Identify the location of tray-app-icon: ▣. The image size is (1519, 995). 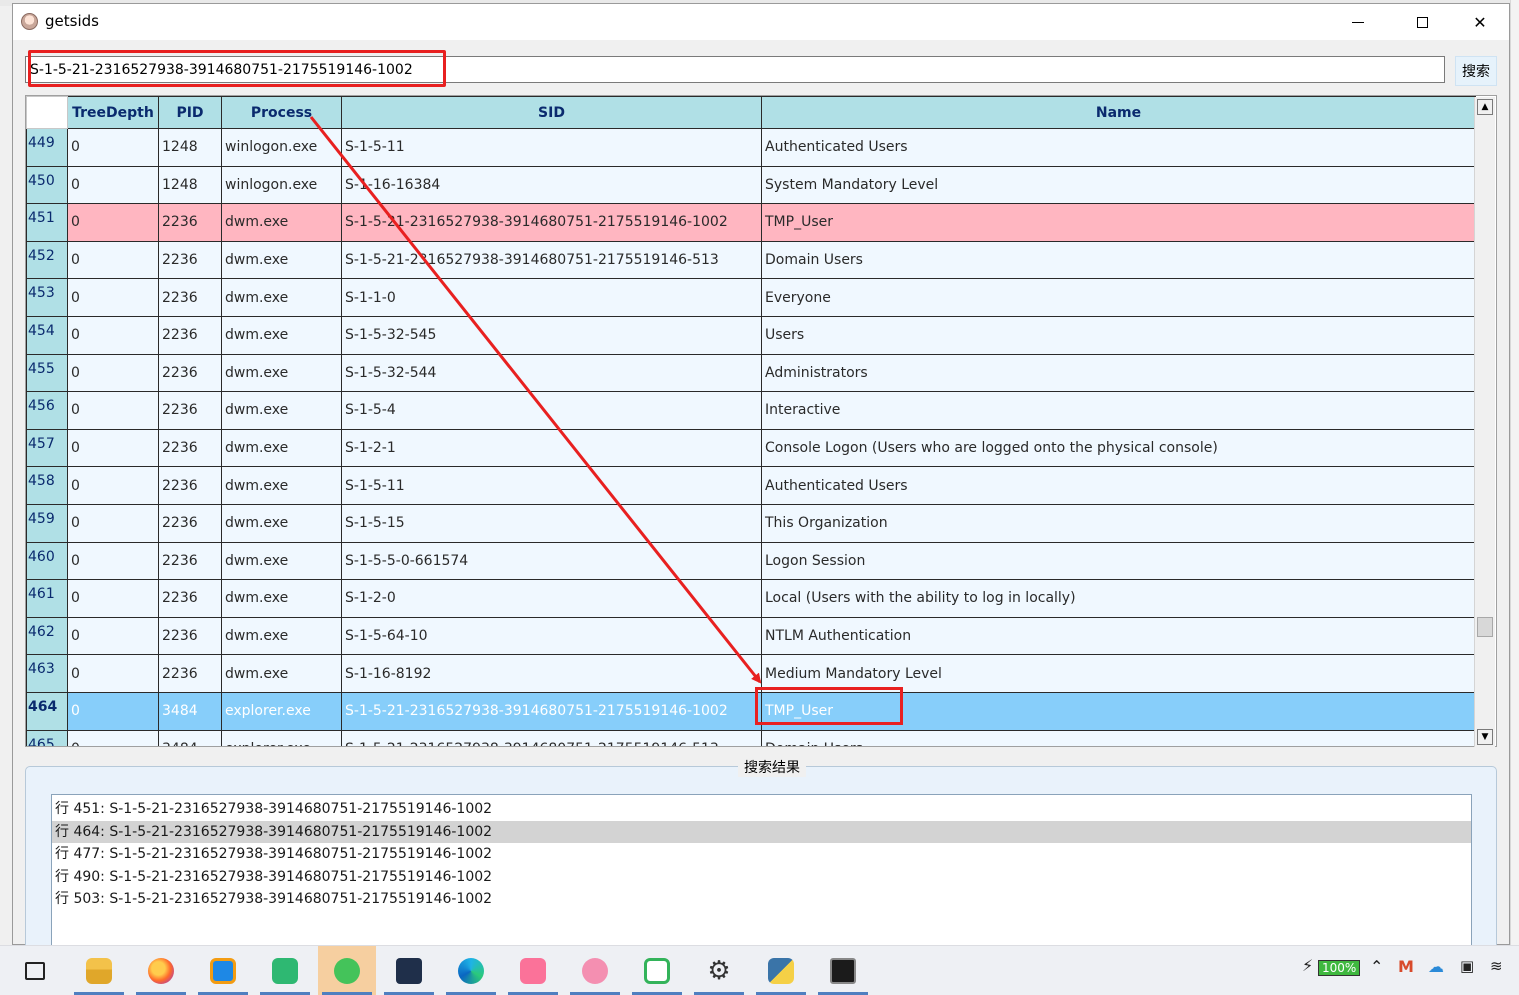
(1467, 966).